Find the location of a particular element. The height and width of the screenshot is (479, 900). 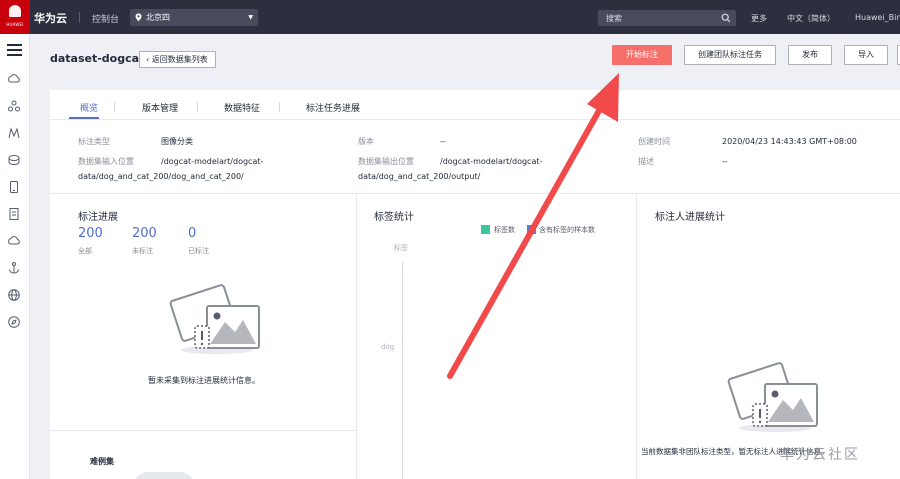

annotation-arrow is located at coordinates (533, 226).